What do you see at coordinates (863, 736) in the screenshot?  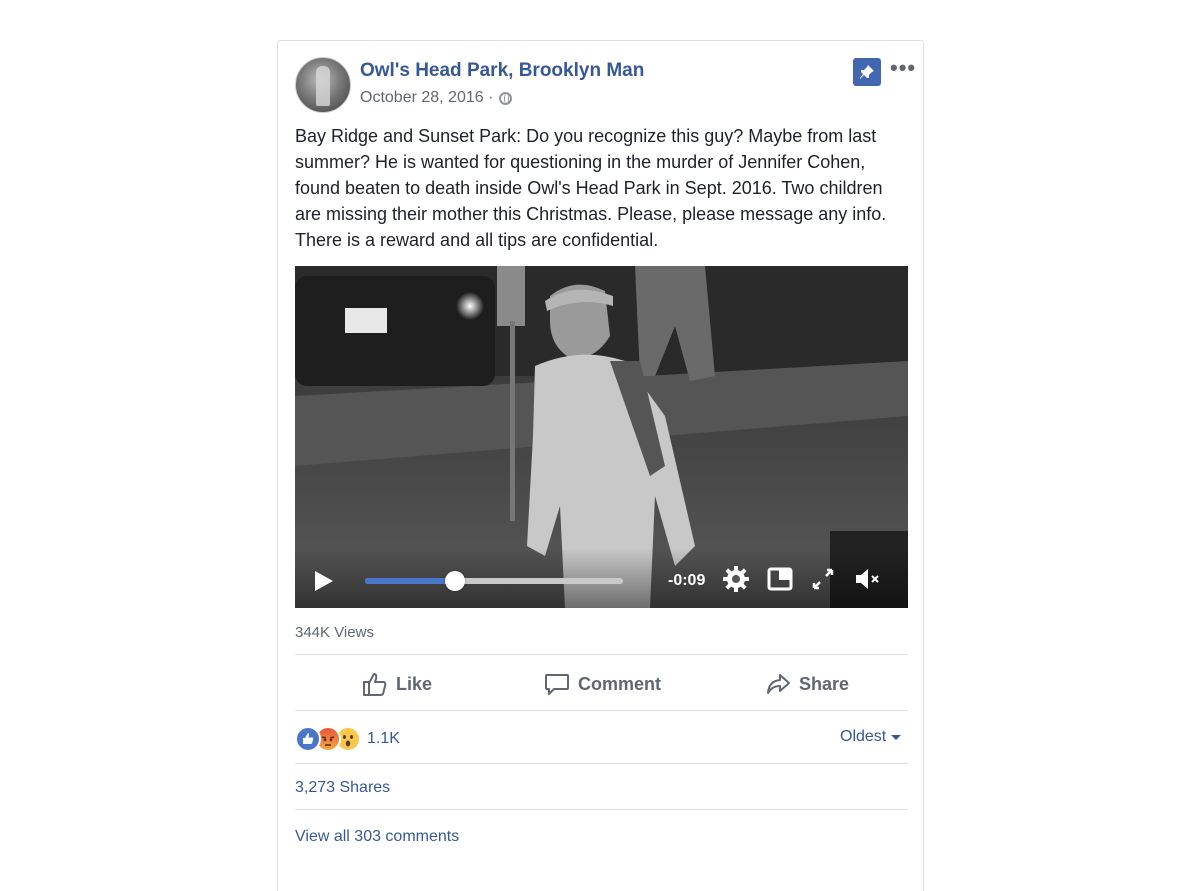 I see `sort-label: Oldest` at bounding box center [863, 736].